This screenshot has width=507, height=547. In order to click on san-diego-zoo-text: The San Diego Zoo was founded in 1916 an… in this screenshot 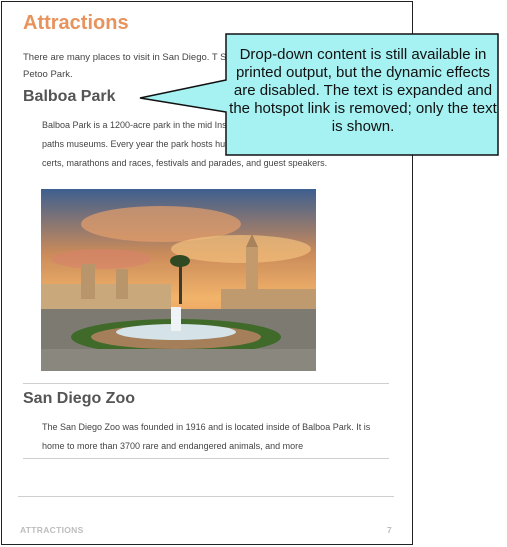, I will do `click(206, 436)`.